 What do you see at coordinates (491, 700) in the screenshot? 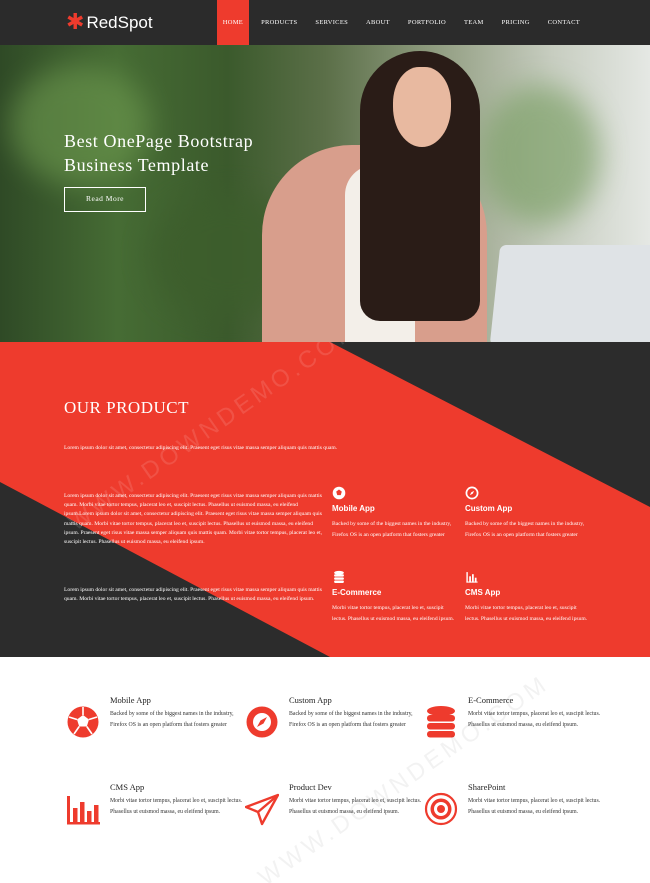
I see `service-title: E-Commerce` at bounding box center [491, 700].